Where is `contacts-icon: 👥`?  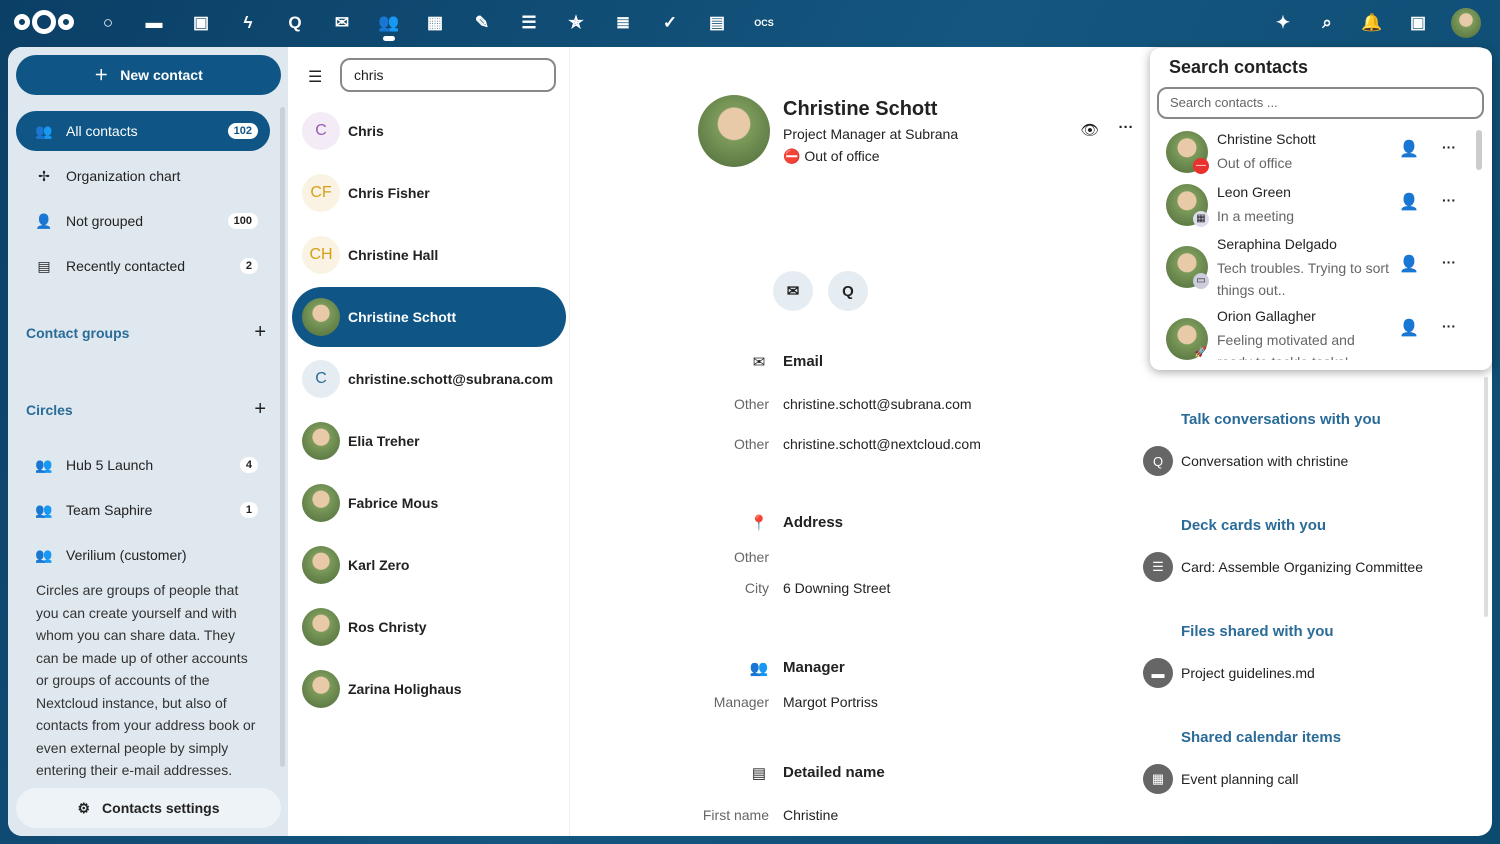
contacts-icon: 👥 is located at coordinates (389, 23).